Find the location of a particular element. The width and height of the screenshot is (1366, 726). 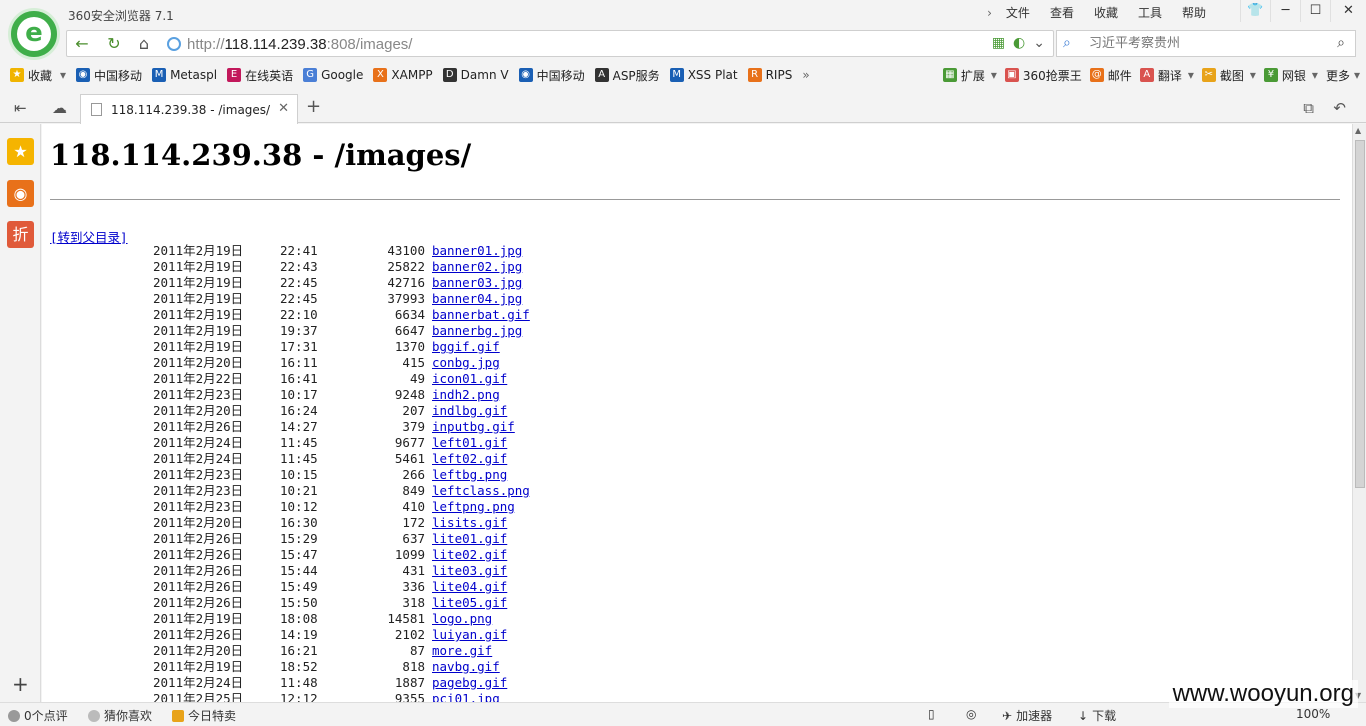

skin-button: 👕 is located at coordinates (1255, 11).